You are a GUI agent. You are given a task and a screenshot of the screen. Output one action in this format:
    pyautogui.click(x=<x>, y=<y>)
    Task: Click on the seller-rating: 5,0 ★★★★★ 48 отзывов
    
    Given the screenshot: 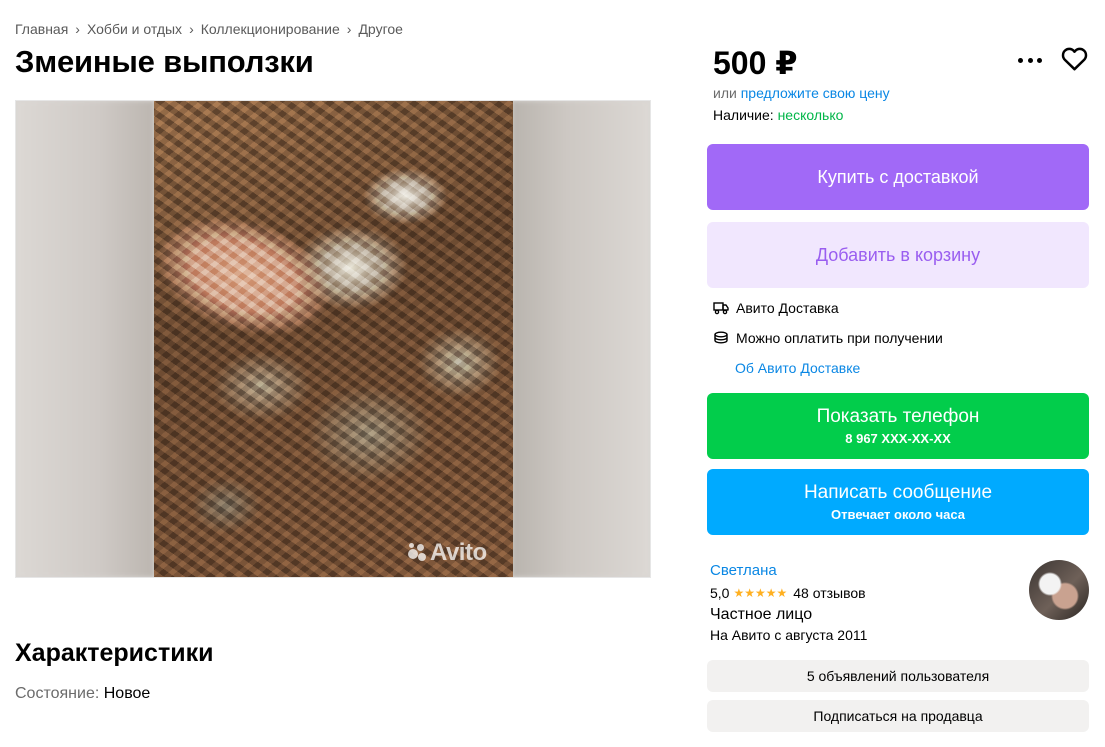 What is the action you would take?
    pyautogui.click(x=788, y=593)
    